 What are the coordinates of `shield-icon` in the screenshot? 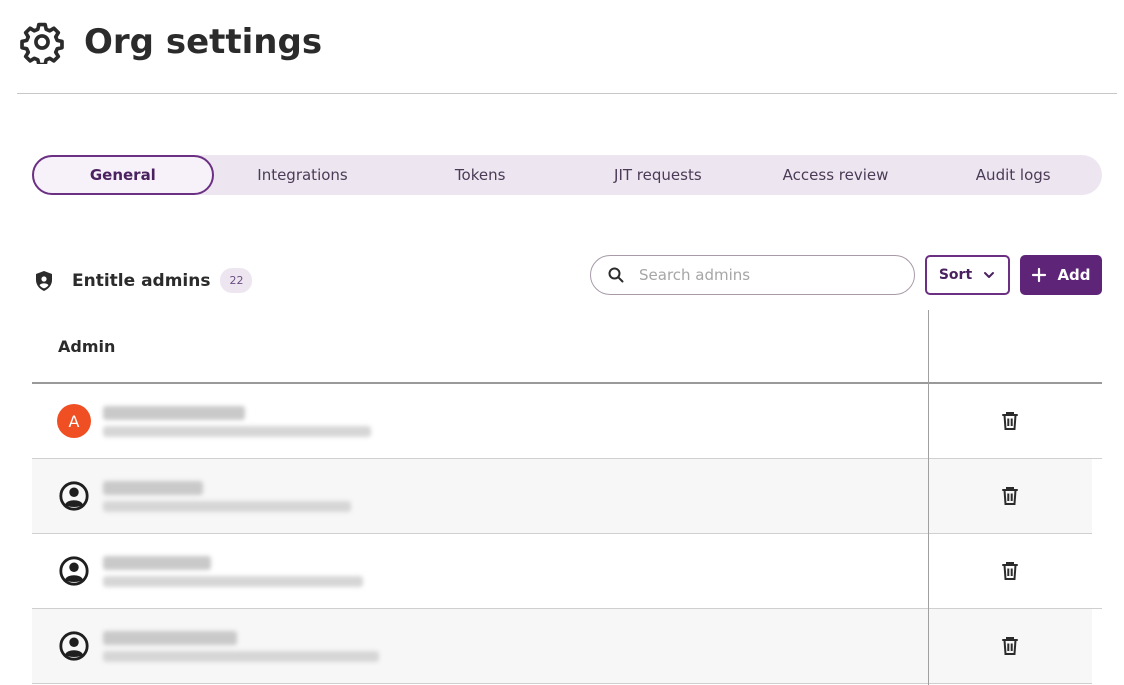 It's located at (44, 281).